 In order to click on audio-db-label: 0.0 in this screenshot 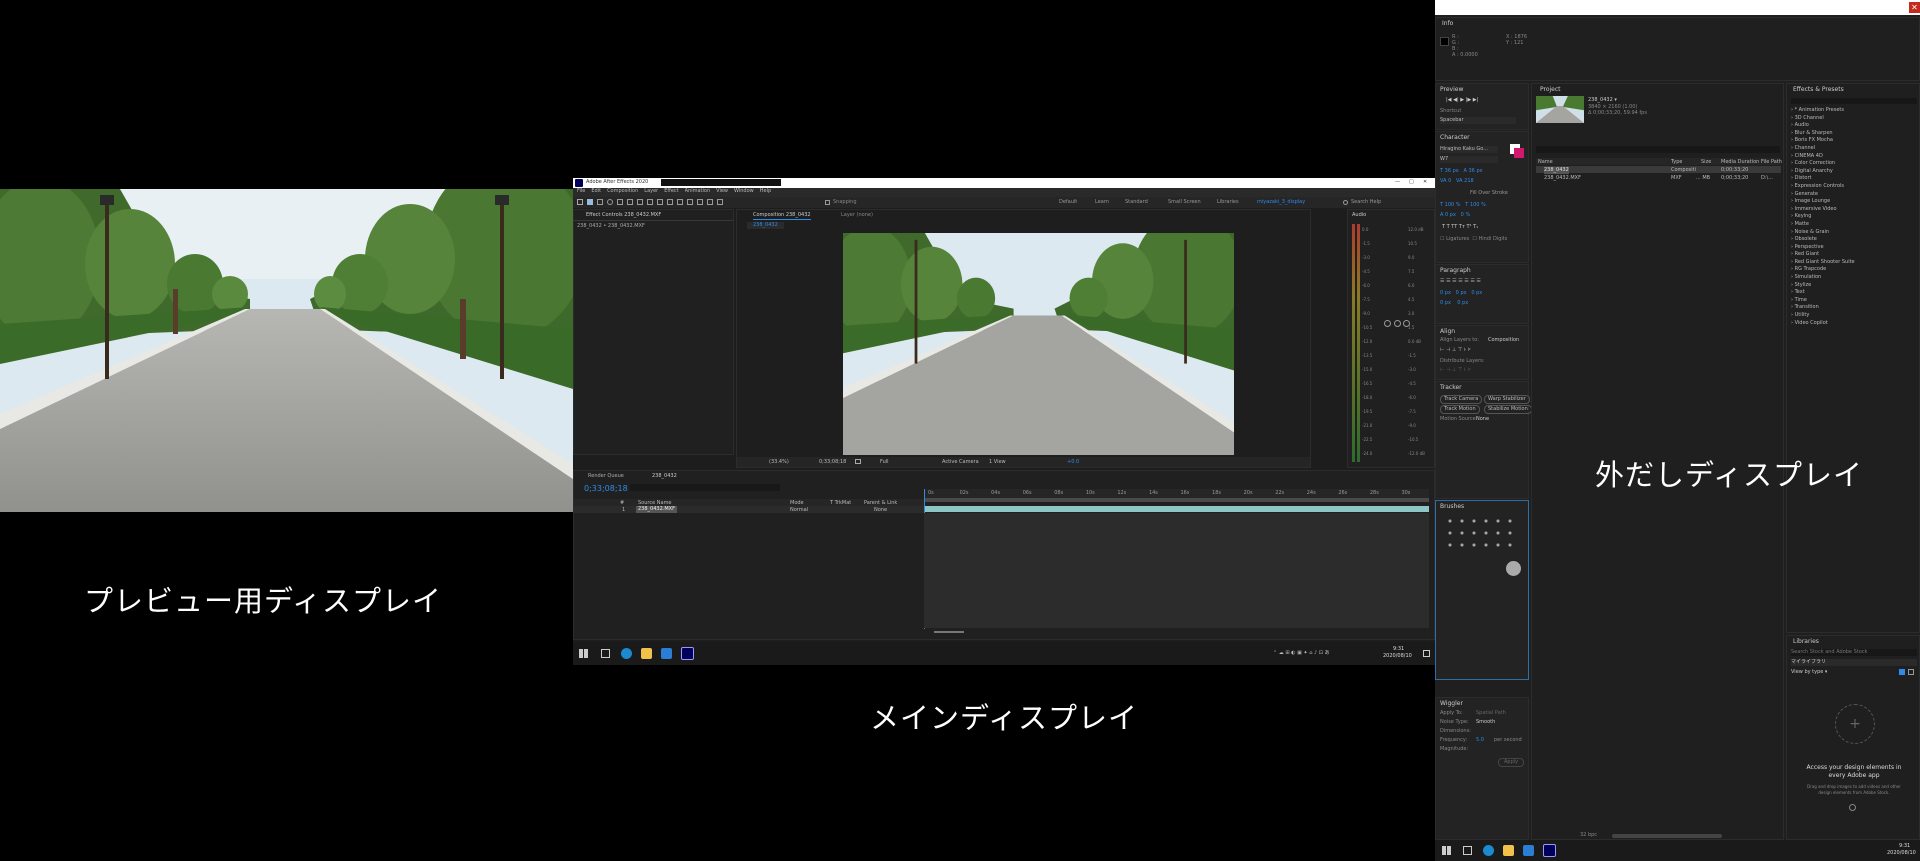, I will do `click(1372, 230)`.